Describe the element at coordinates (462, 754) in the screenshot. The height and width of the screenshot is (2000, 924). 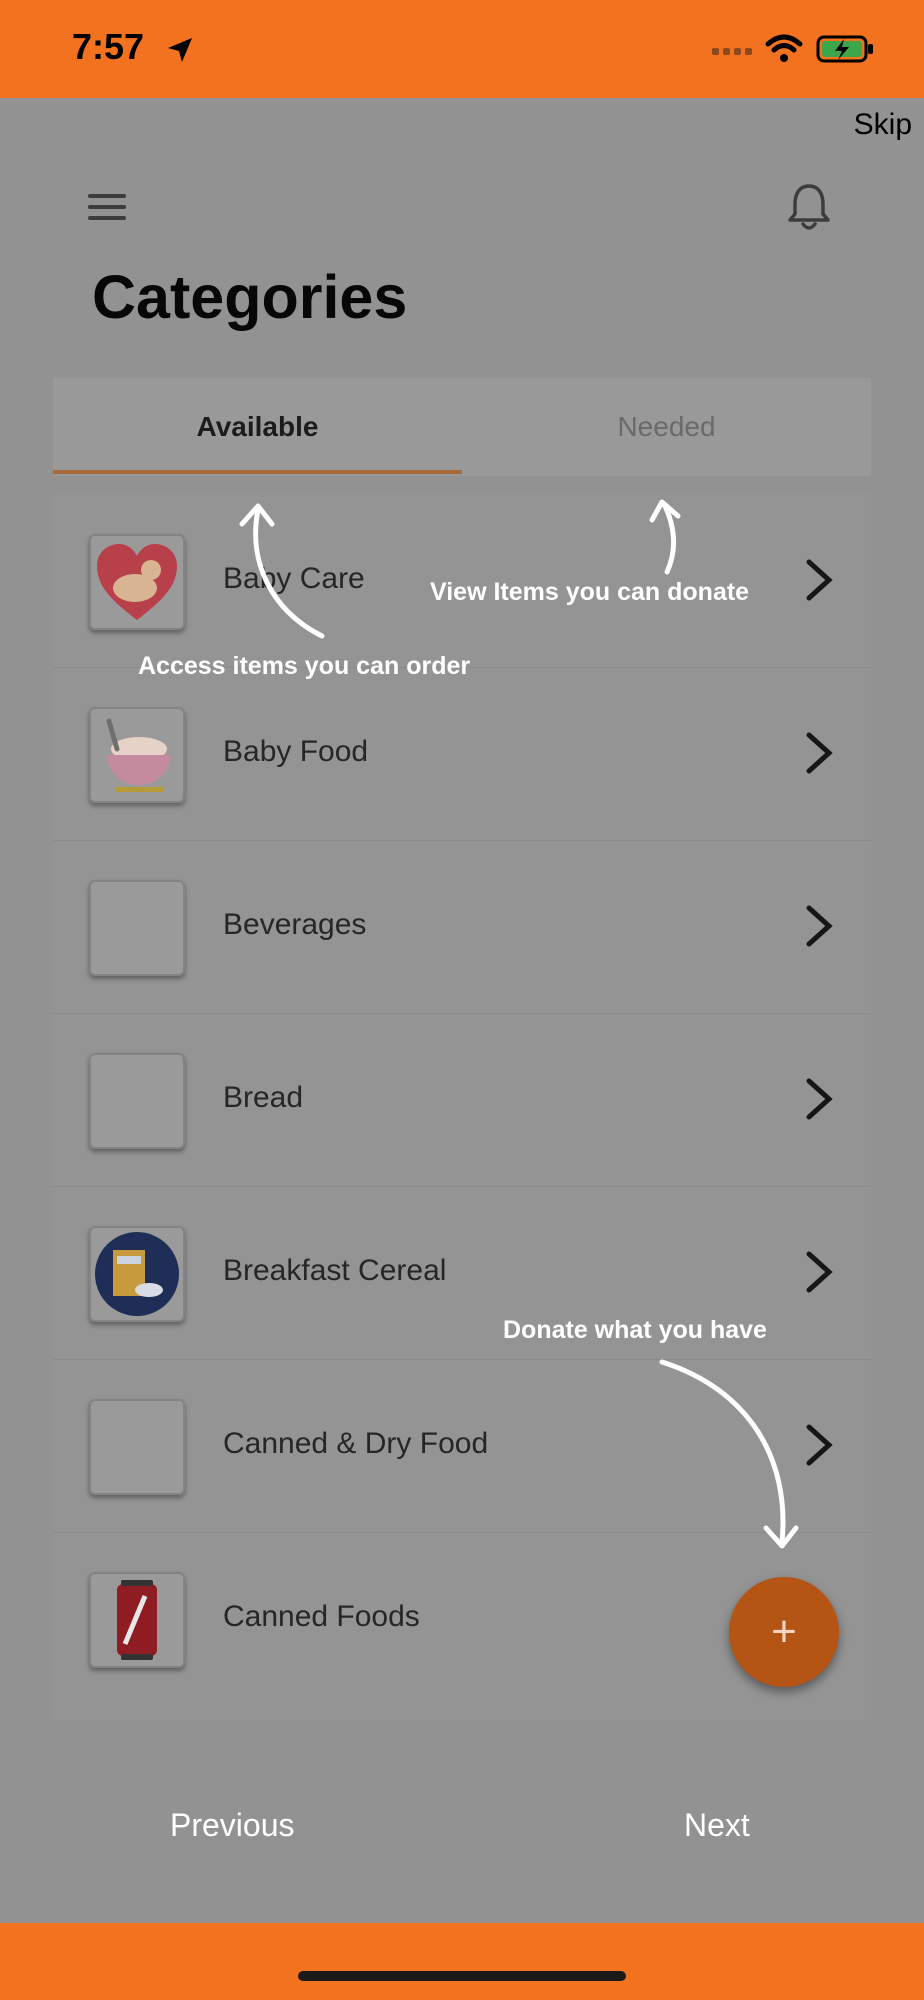
I see `list-item-baby-food: Baby Food` at that location.